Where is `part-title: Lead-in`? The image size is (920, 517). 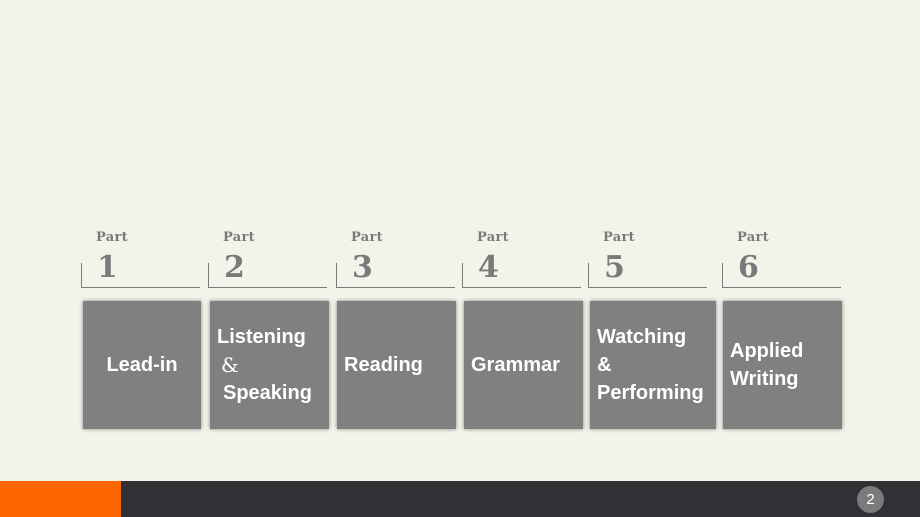 part-title: Lead-in is located at coordinates (142, 365).